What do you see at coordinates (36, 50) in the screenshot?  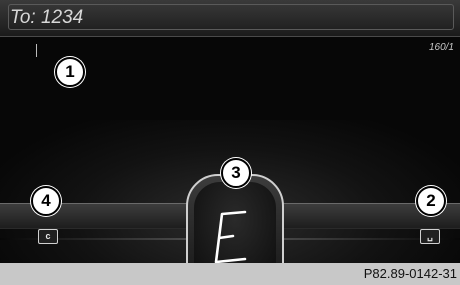 I see `text-cursor` at bounding box center [36, 50].